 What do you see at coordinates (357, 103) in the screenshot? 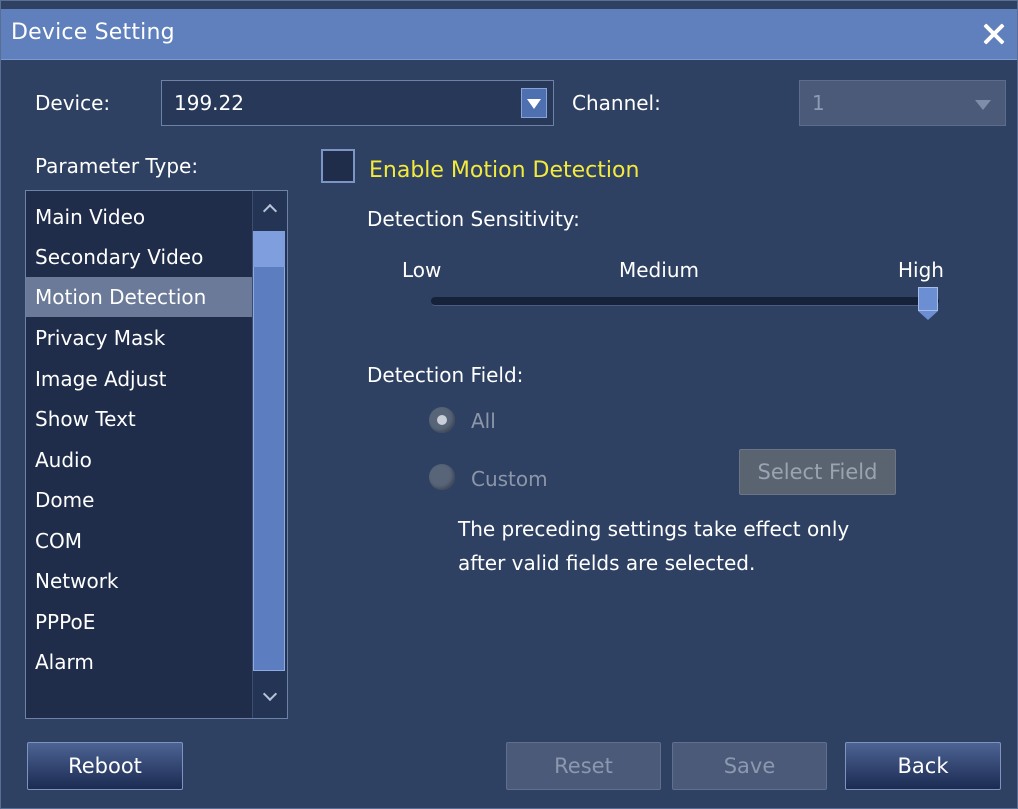
I see `device-select: 199.22` at bounding box center [357, 103].